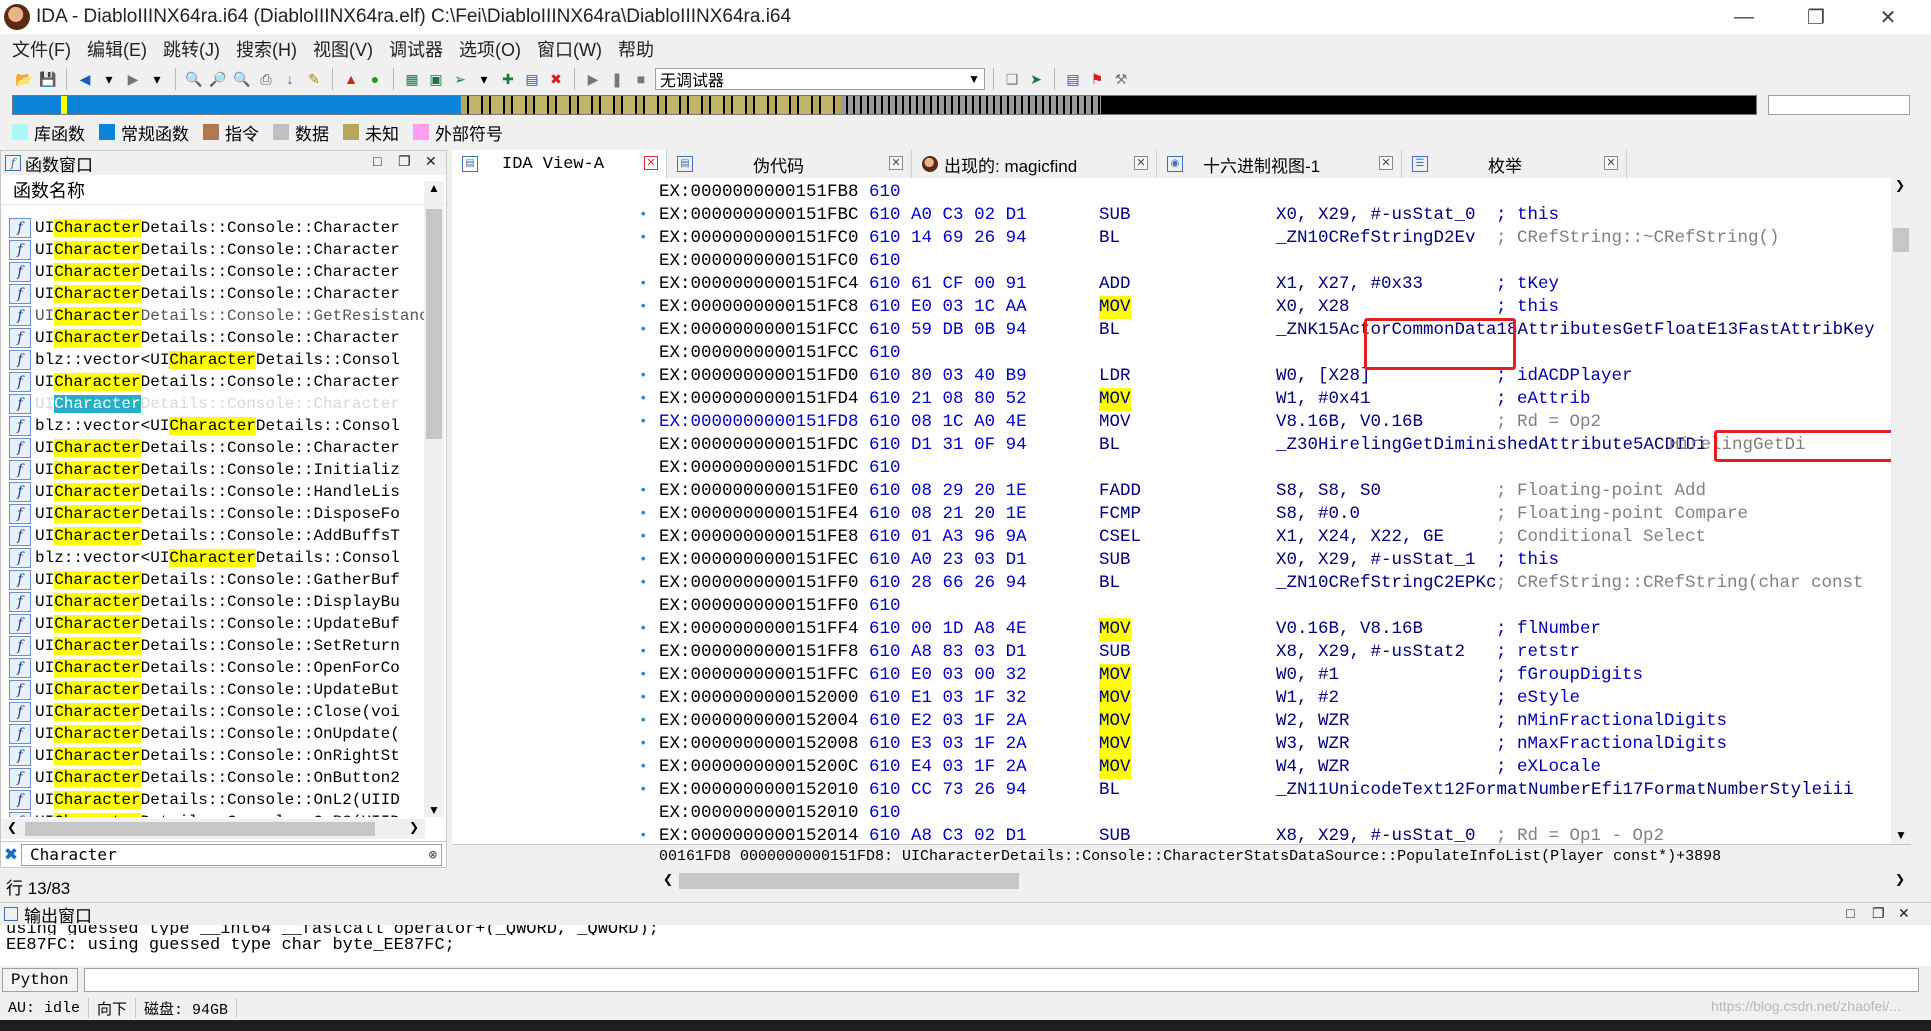  Describe the element at coordinates (24, 79) in the screenshot. I see `open-icon: 📂` at that location.